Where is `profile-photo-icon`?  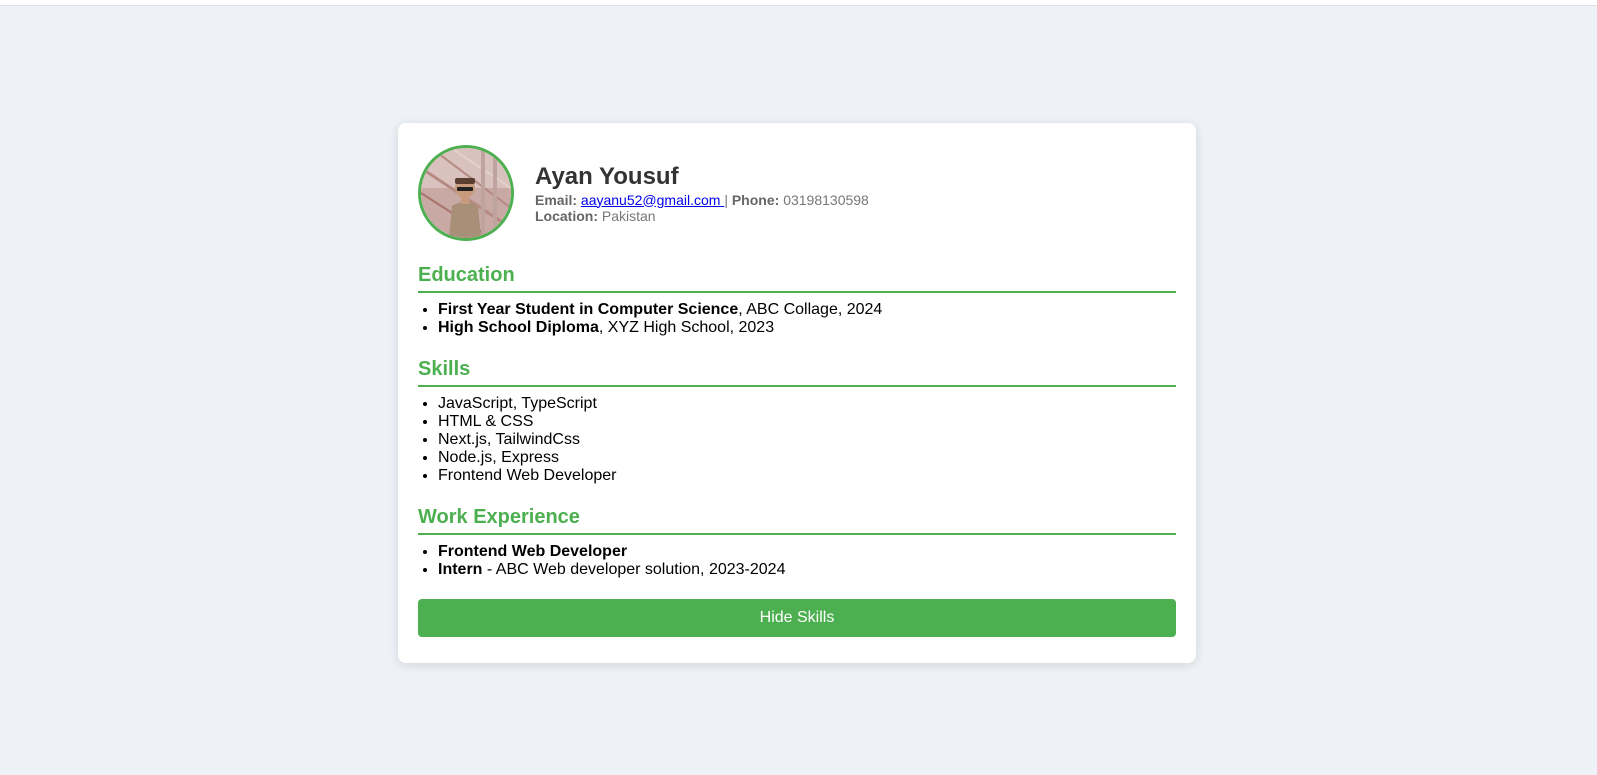 profile-photo-icon is located at coordinates (466, 193).